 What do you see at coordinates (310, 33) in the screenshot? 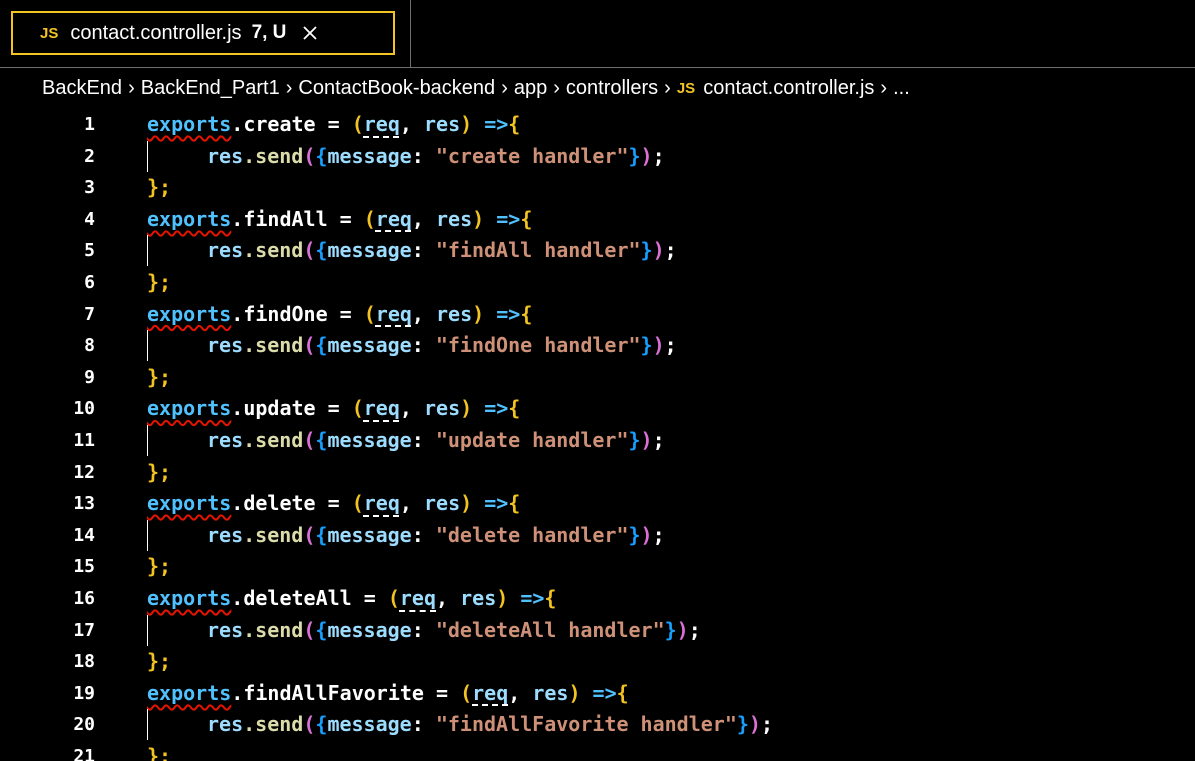
I see `close-icon` at bounding box center [310, 33].